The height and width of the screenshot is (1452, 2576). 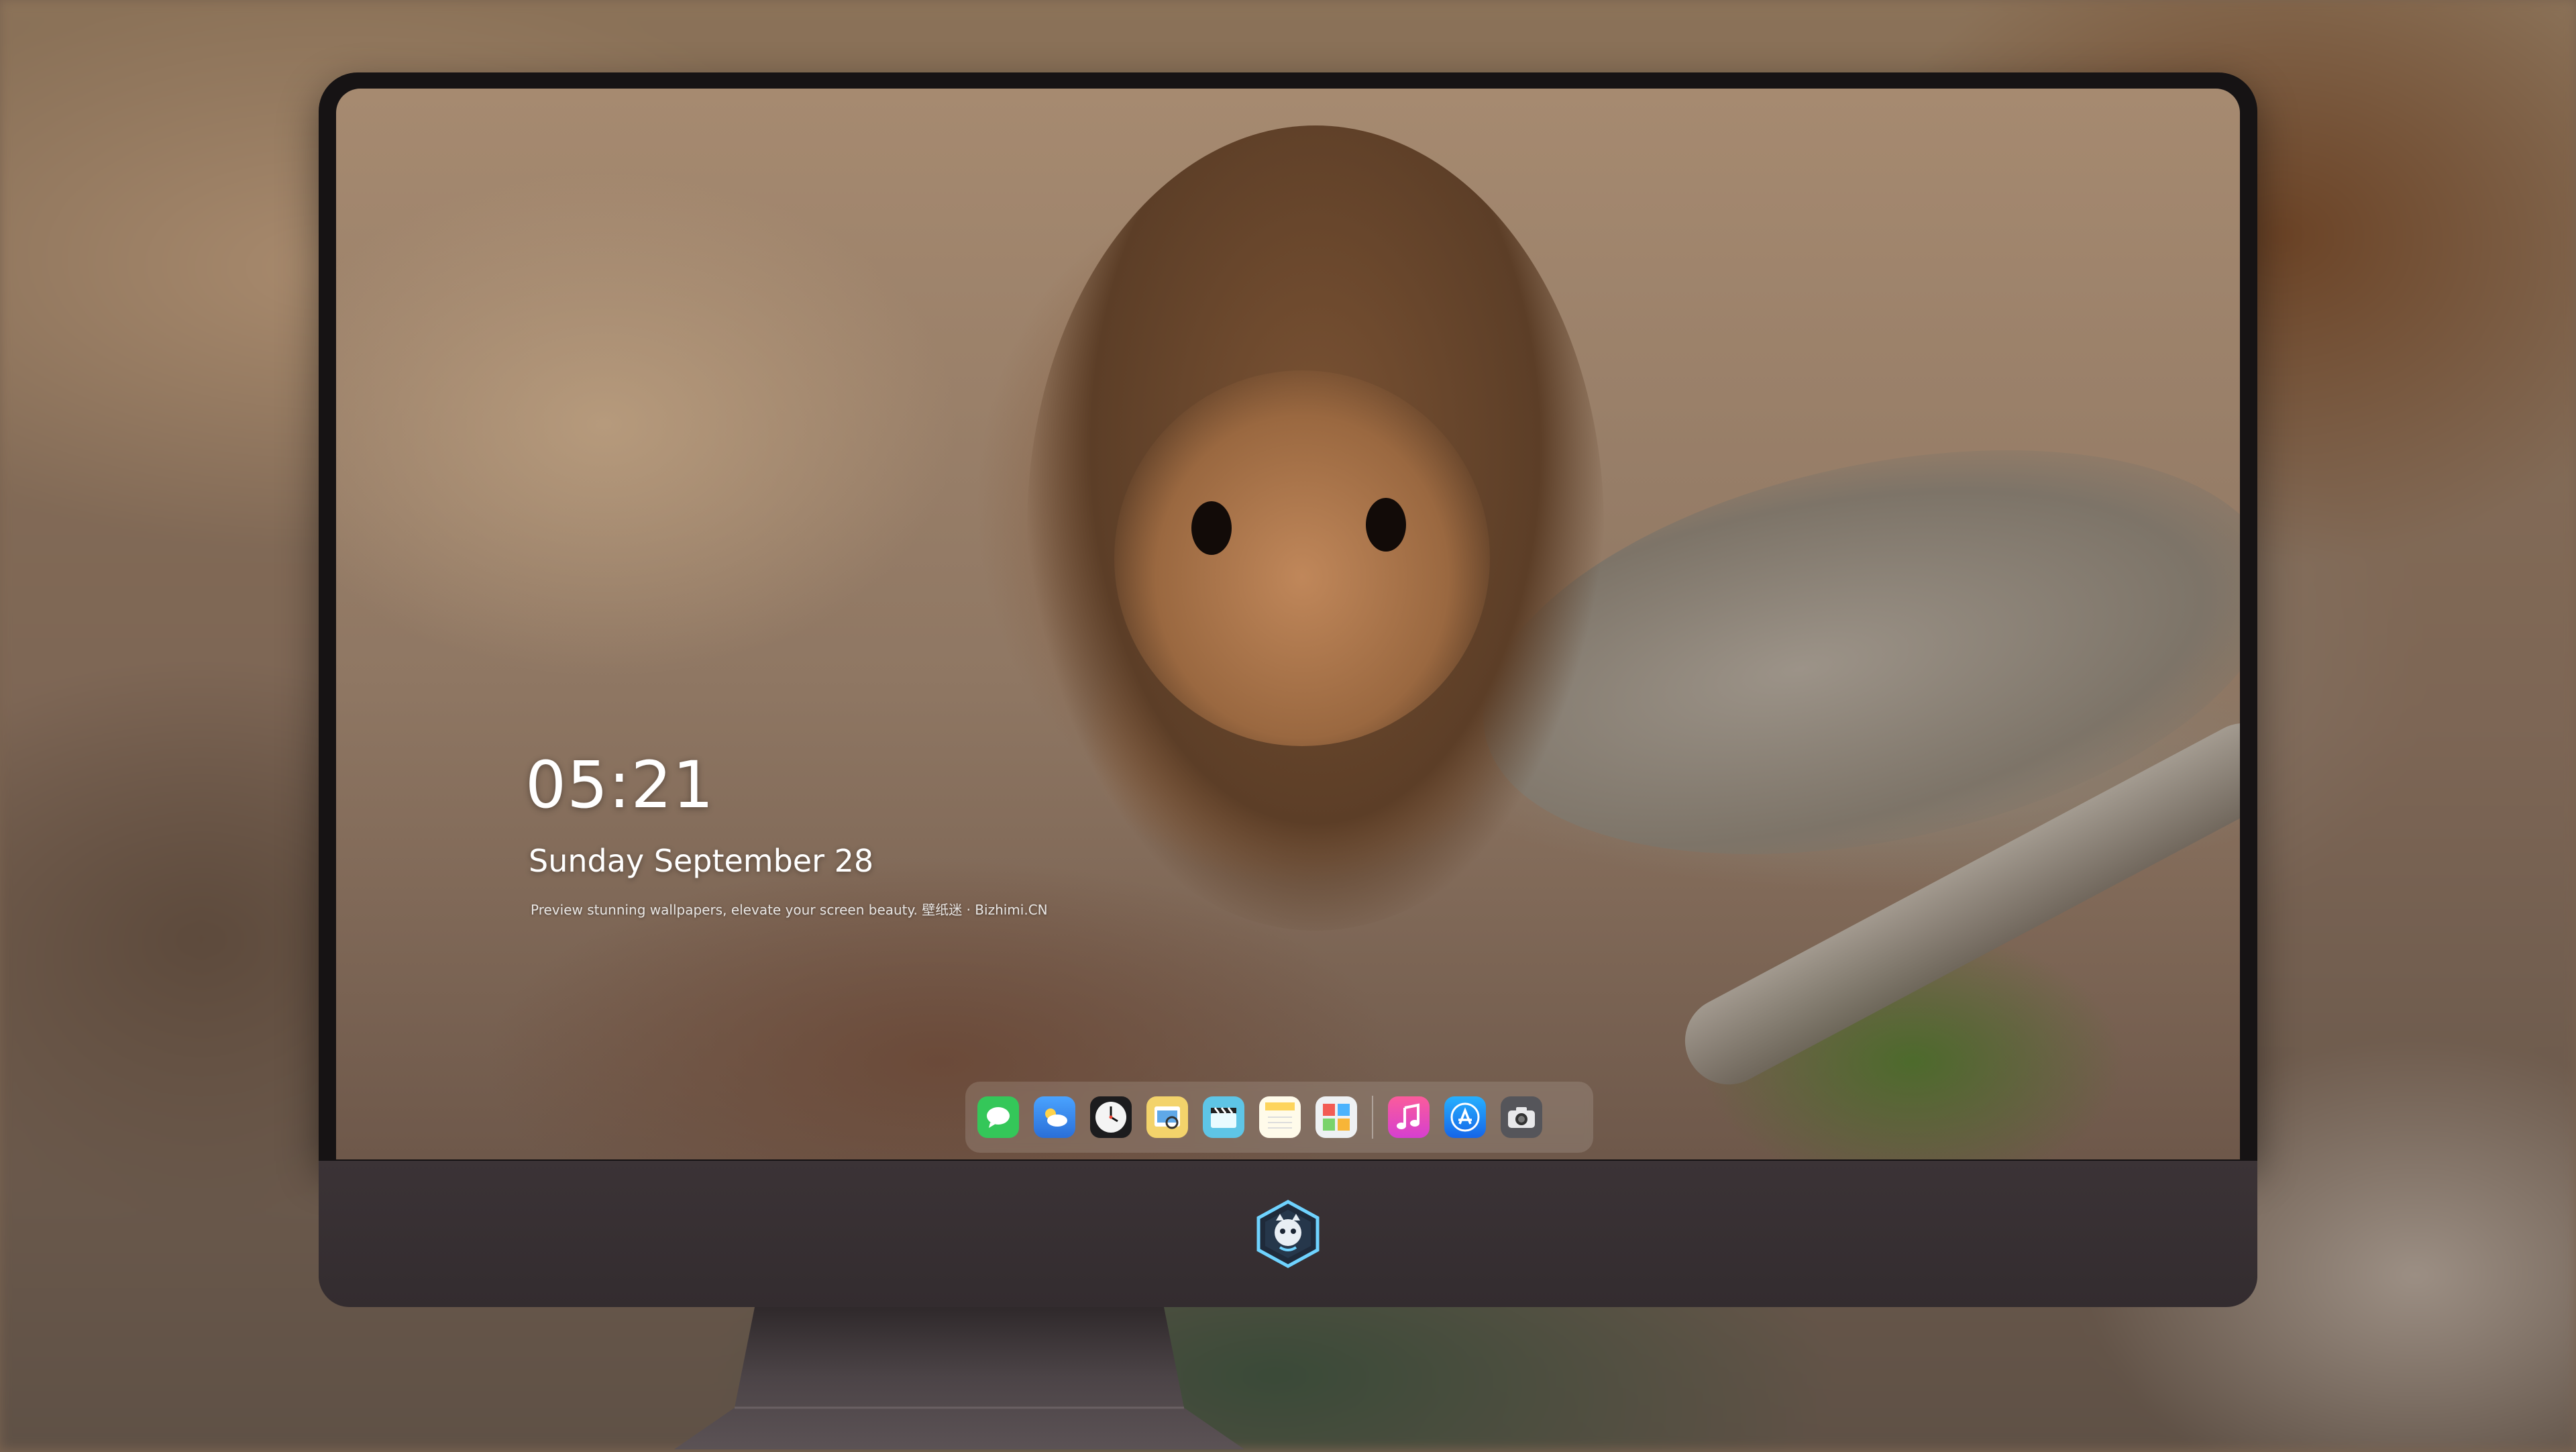 I want to click on weather-icon, so click(x=1054, y=1117).